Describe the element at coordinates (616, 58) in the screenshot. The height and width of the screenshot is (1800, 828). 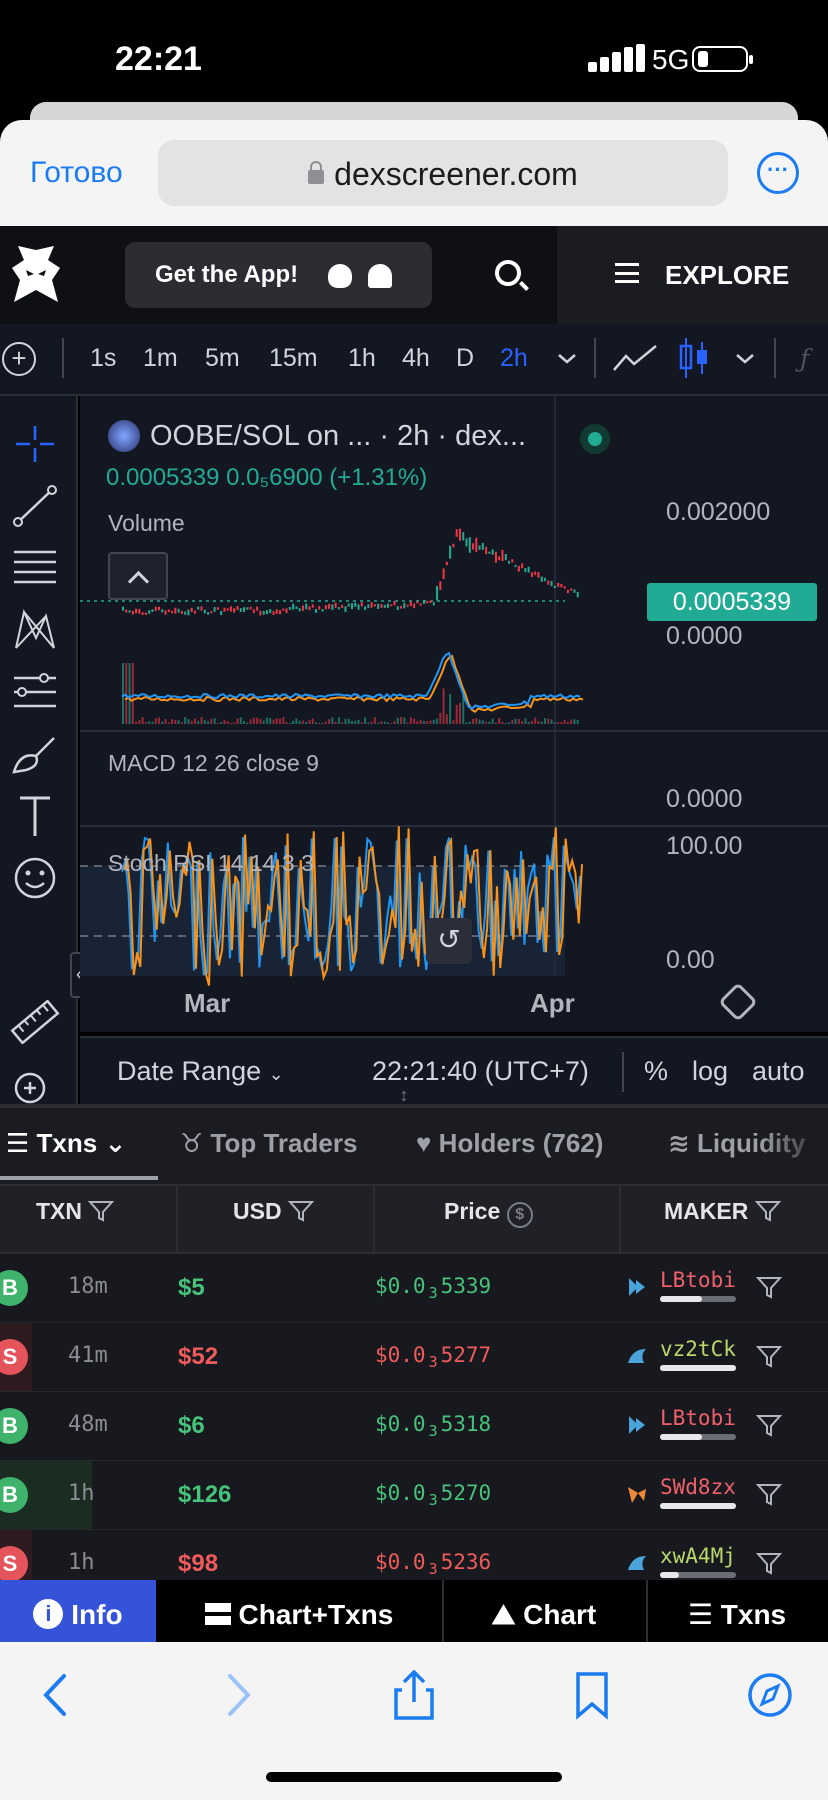
I see `signal-icon` at that location.